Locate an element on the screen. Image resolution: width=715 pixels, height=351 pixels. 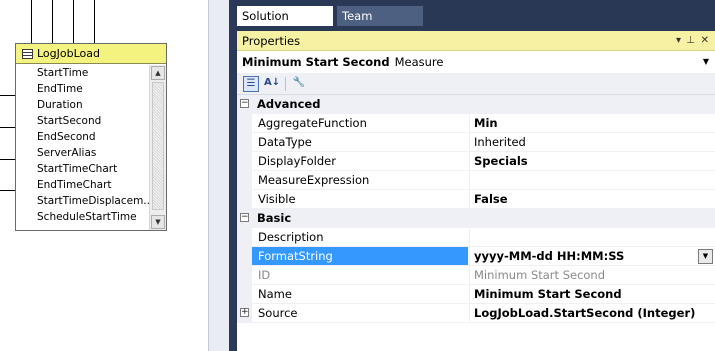
alphabetical-sort-icon: A↓ is located at coordinates (272, 84).